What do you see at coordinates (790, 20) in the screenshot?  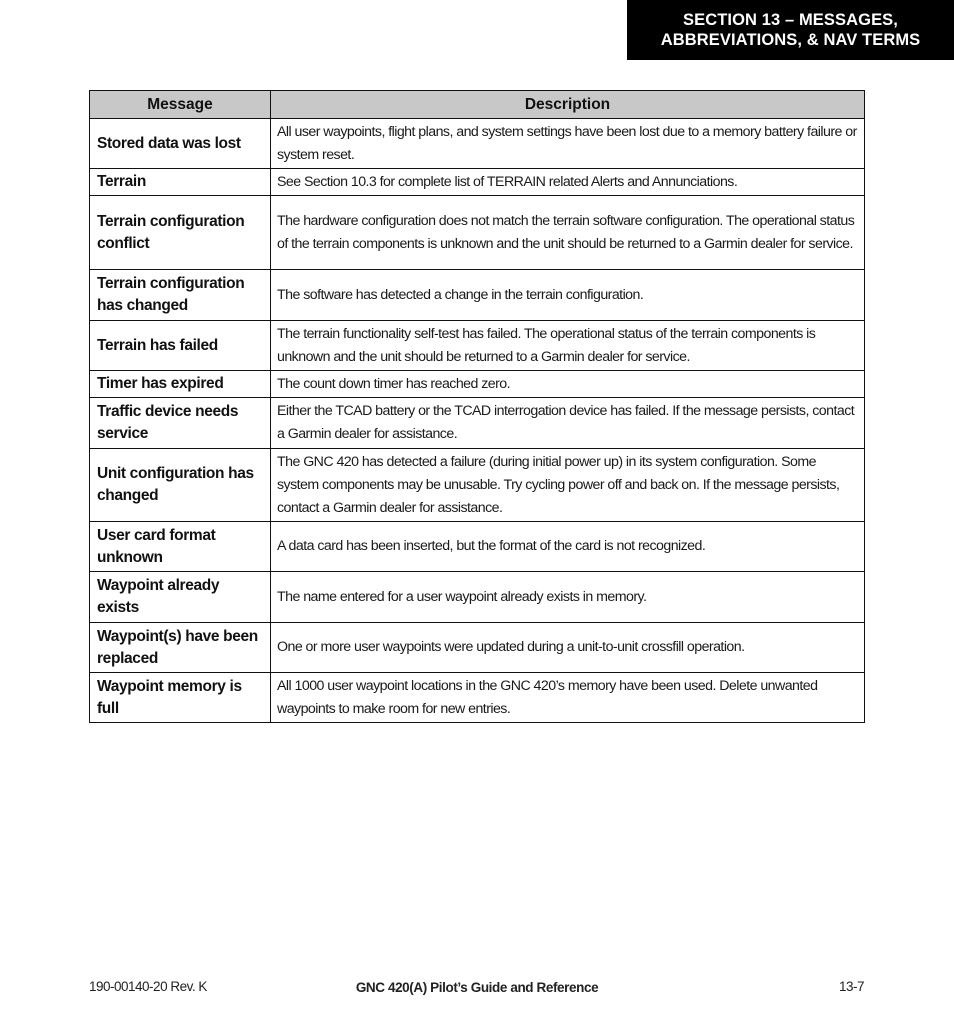 I see `section-header-line1: SECTION 13 – MESSAGES,` at bounding box center [790, 20].